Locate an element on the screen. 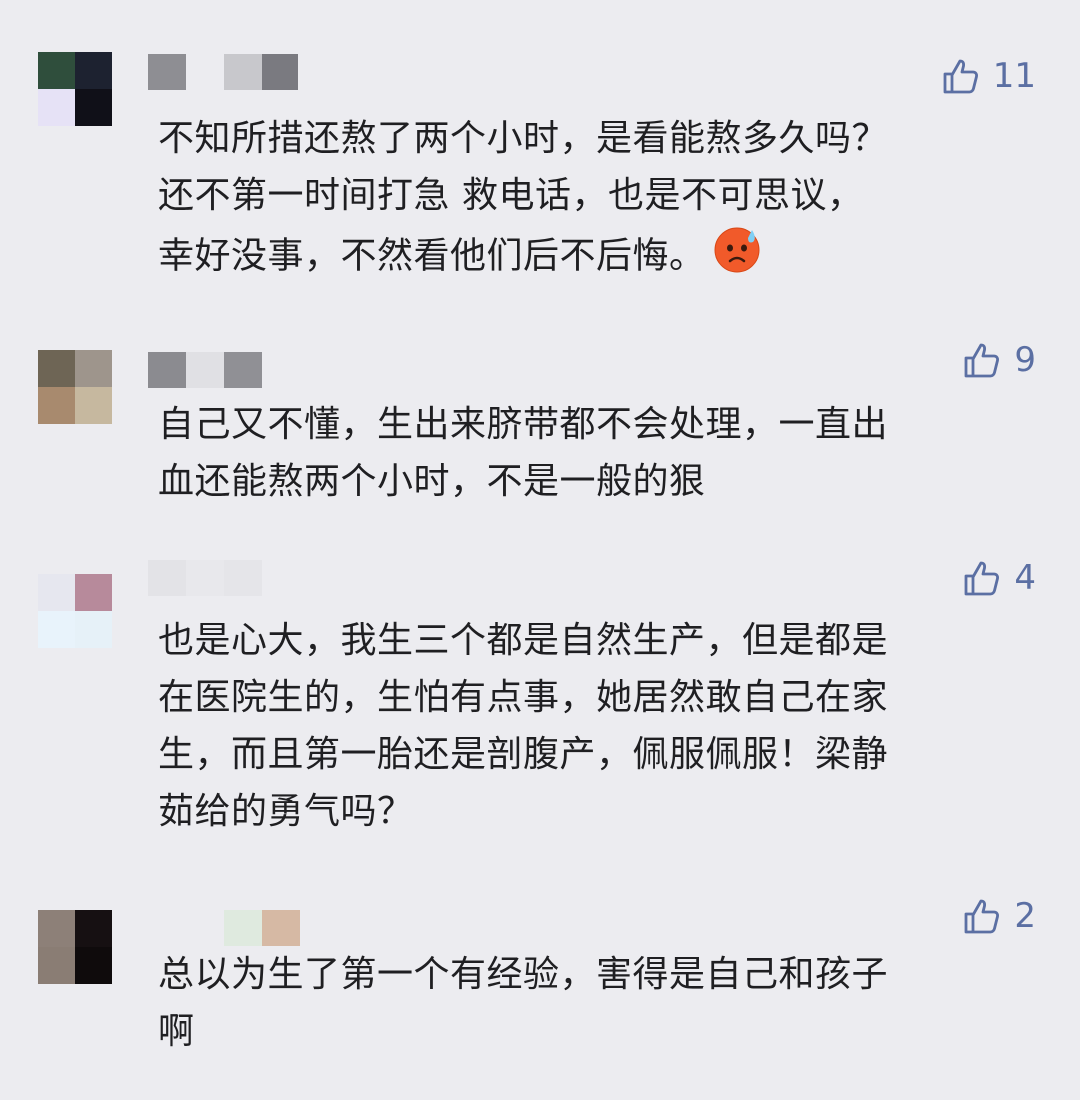  comment-line: 血还能熬两个小时，不是一般的狠 is located at coordinates (432, 481).